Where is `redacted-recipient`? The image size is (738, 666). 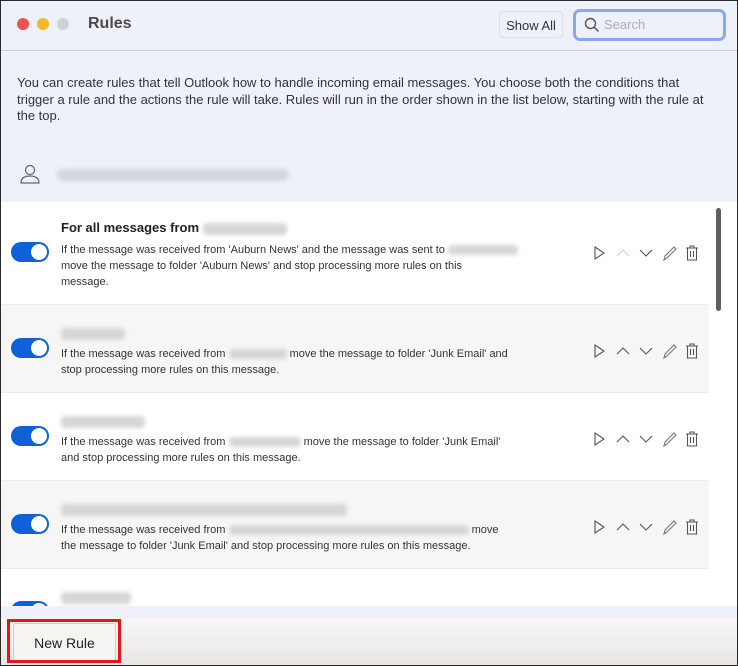
redacted-recipient is located at coordinates (482, 250).